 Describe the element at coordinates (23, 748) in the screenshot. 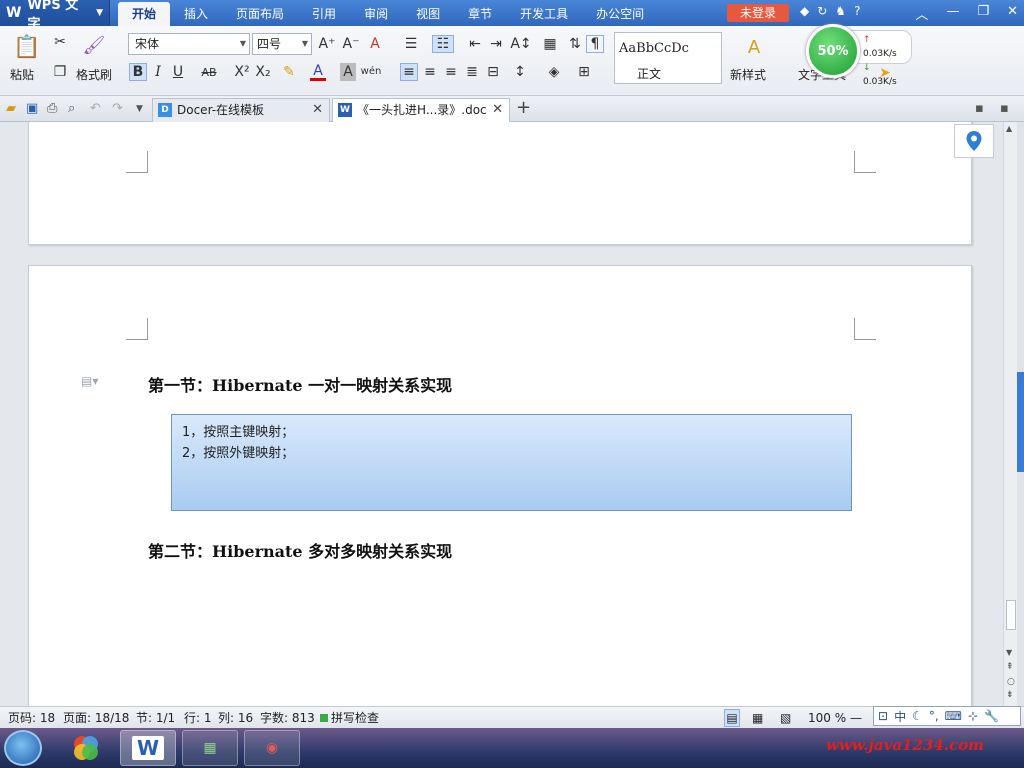

I see `start-button` at that location.